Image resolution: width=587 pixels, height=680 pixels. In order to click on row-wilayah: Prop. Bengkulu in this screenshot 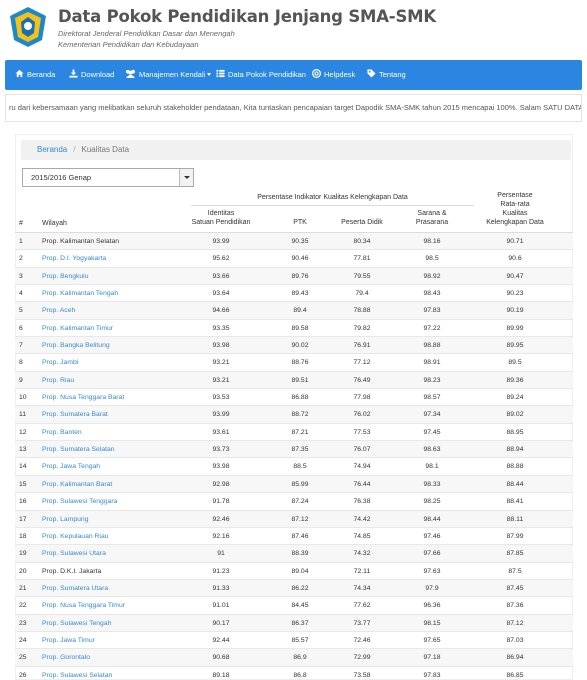, I will do `click(65, 276)`.